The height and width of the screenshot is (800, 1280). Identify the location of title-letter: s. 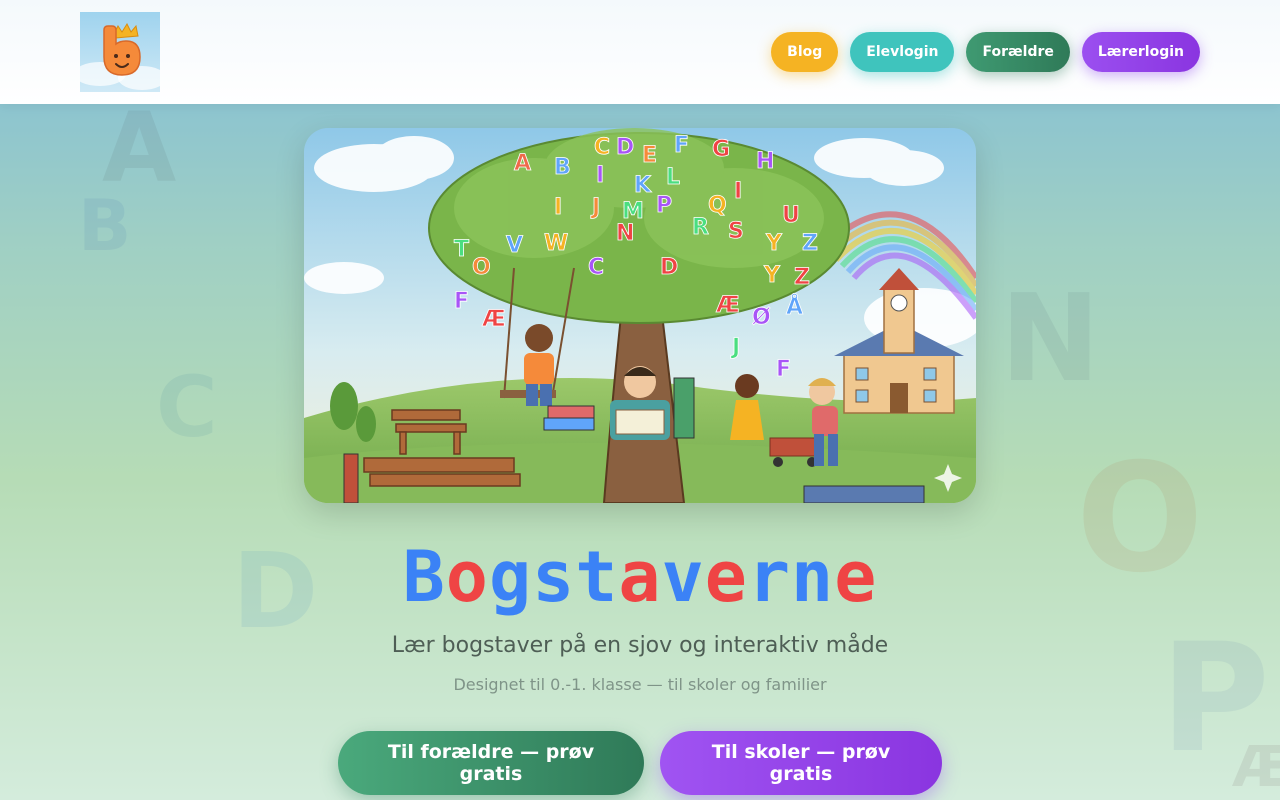
(554, 577).